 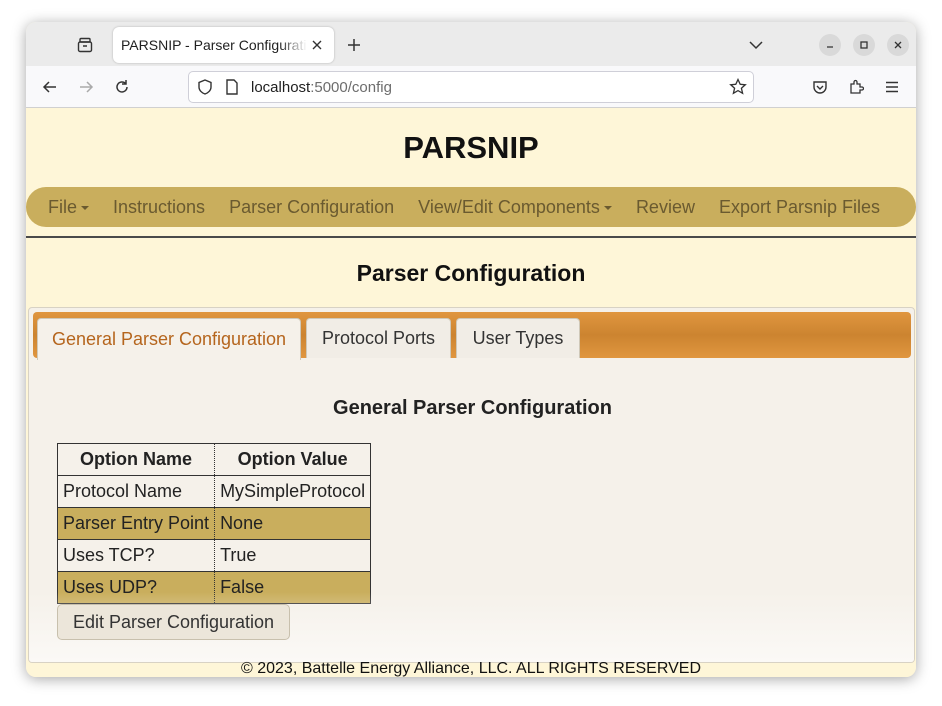 What do you see at coordinates (864, 45) in the screenshot?
I see `maximize-window-icon` at bounding box center [864, 45].